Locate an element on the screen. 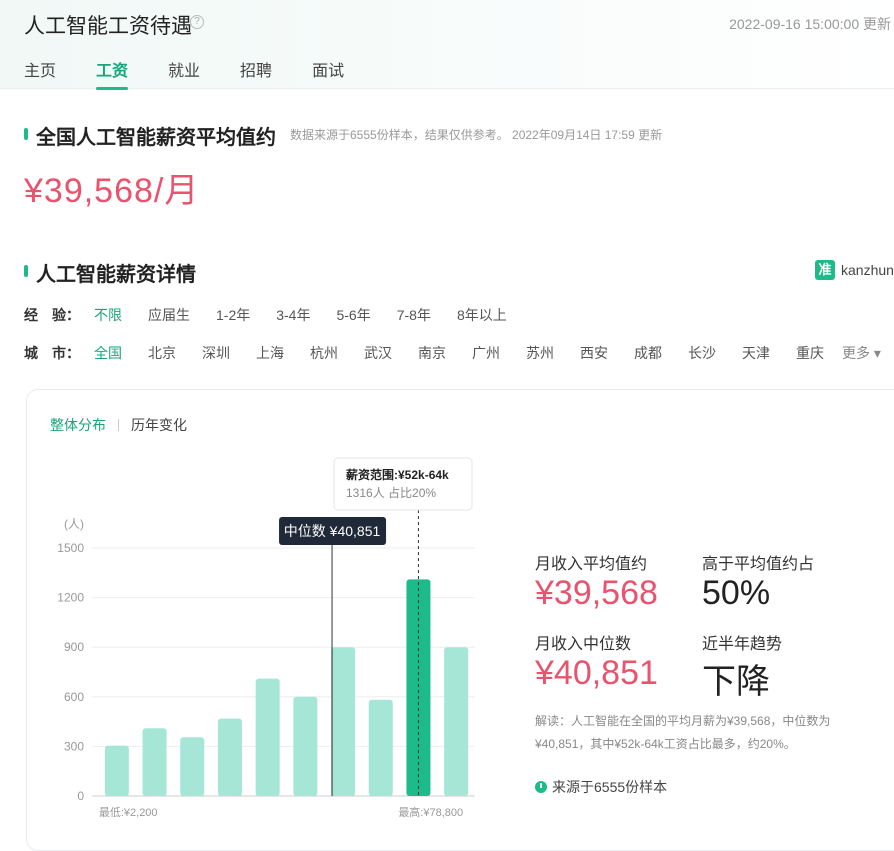  above-average-label: 高于平均值约占 is located at coordinates (758, 564).